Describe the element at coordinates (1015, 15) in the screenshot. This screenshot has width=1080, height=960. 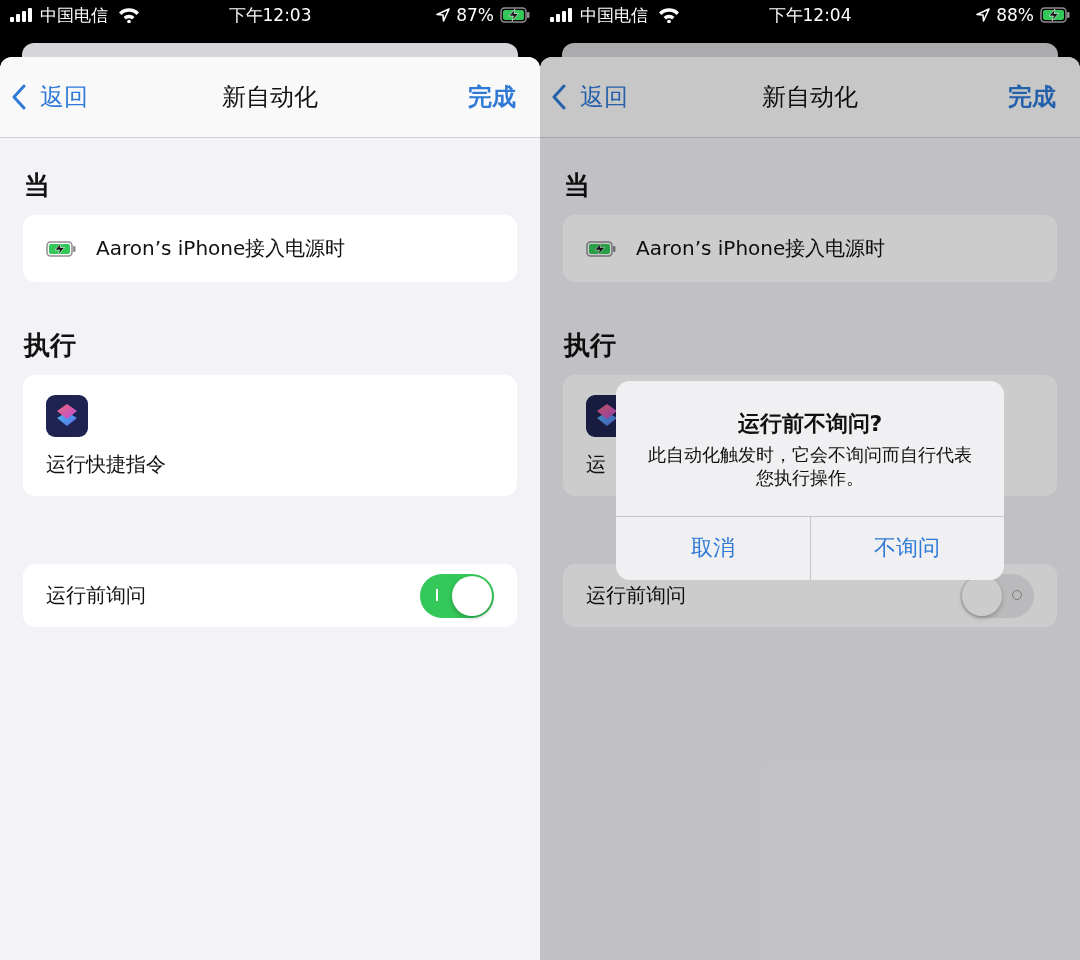
I see `battery-percent: 88%` at that location.